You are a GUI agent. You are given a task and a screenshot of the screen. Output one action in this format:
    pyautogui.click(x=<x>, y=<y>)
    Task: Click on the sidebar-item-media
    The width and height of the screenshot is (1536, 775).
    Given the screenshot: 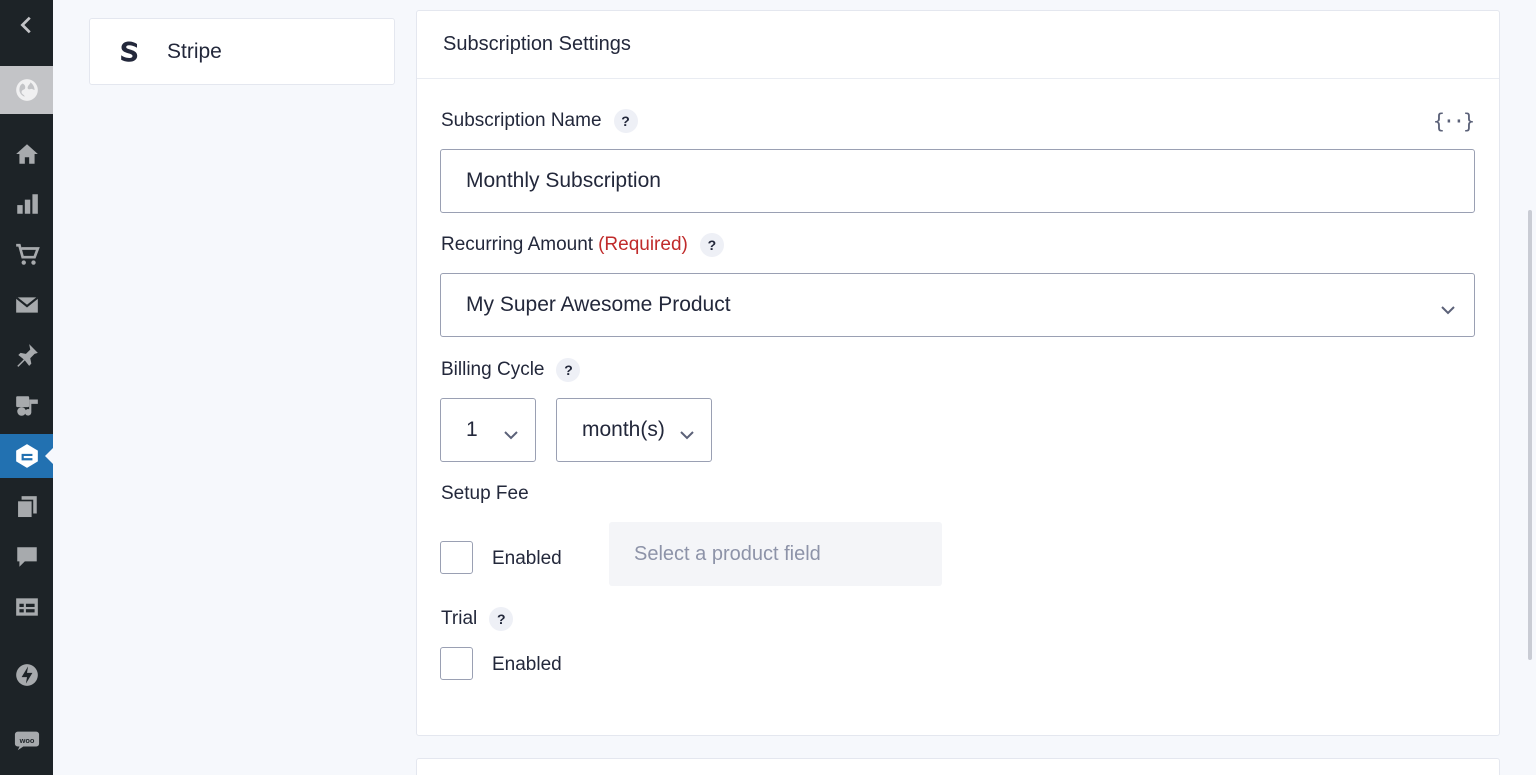 What is the action you would take?
    pyautogui.click(x=26, y=406)
    